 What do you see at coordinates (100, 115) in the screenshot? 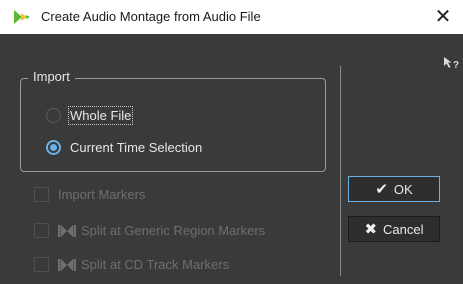
I see `radio-whole-file-label: Whole File` at bounding box center [100, 115].